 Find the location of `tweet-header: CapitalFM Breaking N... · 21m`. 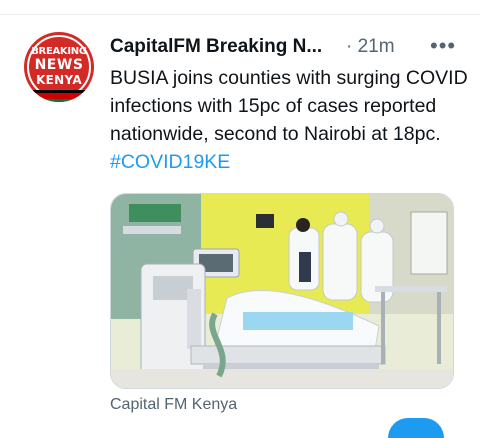

tweet-header: CapitalFM Breaking N... · 21m is located at coordinates (252, 47).